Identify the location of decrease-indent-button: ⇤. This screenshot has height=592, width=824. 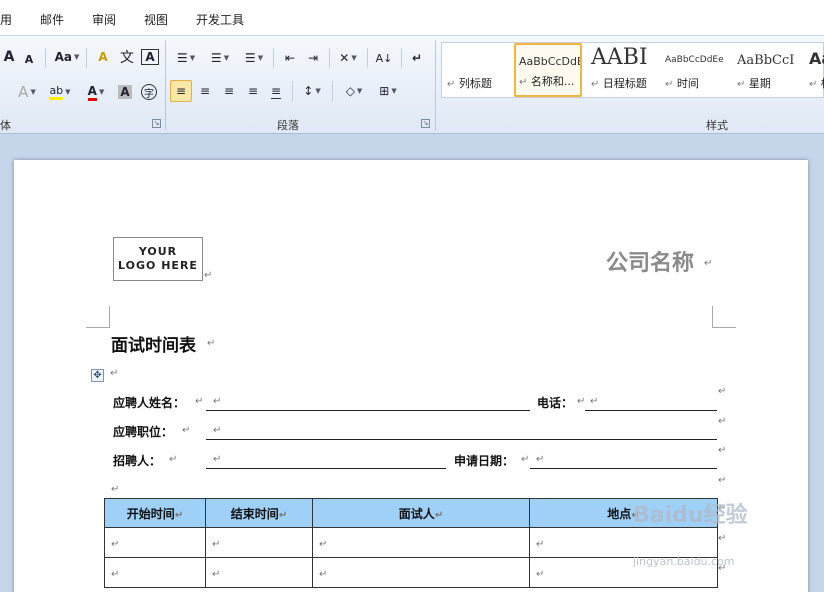
(290, 58).